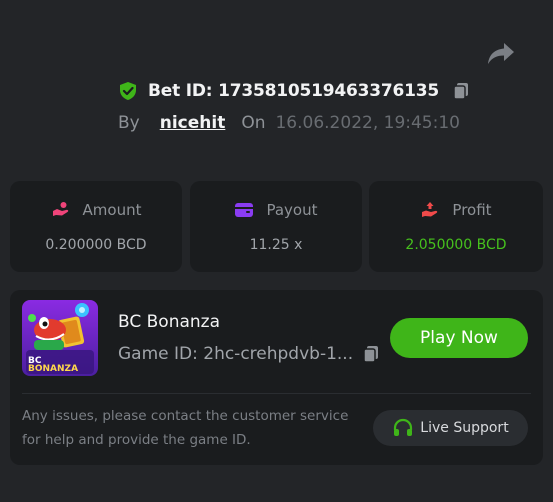 This screenshot has width=553, height=502. I want to click on stat-value: 11.25 x, so click(276, 245).